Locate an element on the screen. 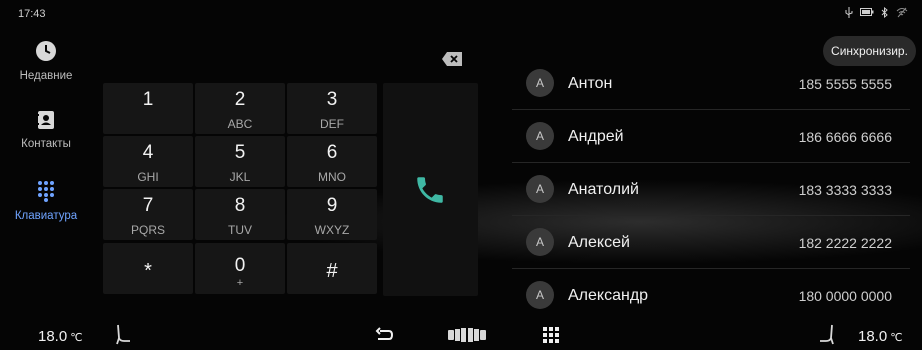  right-temperature: 18.0 ℃ is located at coordinates (880, 336).